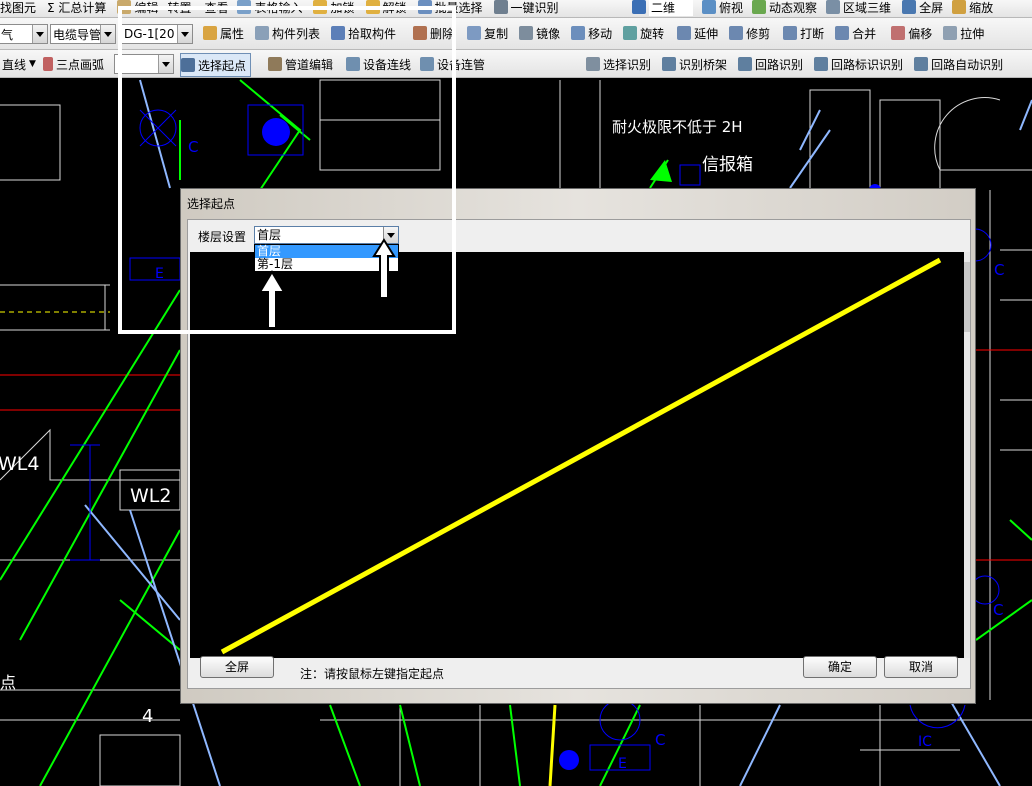 This screenshot has width=1032, height=786. What do you see at coordinates (269, 235) in the screenshot?
I see `floor-select-value: 首层` at bounding box center [269, 235].